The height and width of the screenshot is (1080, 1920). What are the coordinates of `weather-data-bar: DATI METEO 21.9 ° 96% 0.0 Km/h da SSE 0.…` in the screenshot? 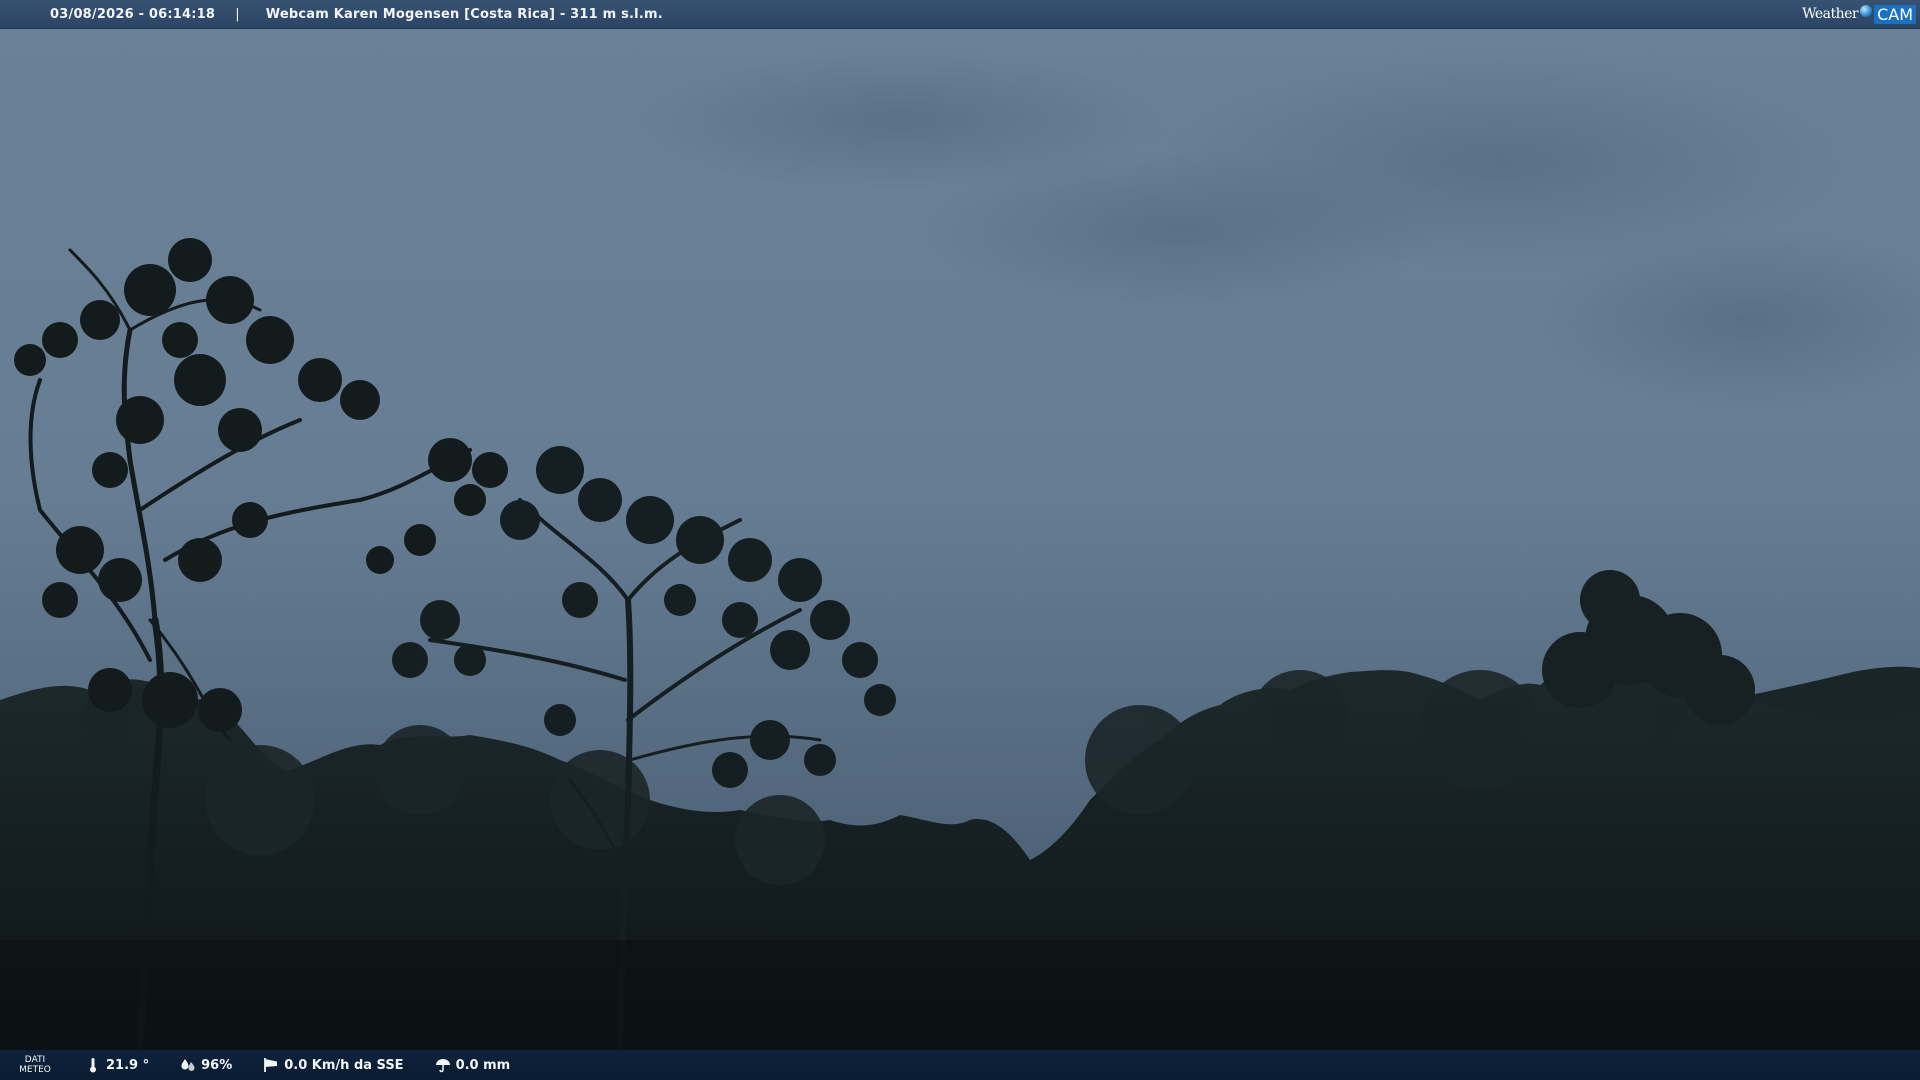 It's located at (960, 1065).